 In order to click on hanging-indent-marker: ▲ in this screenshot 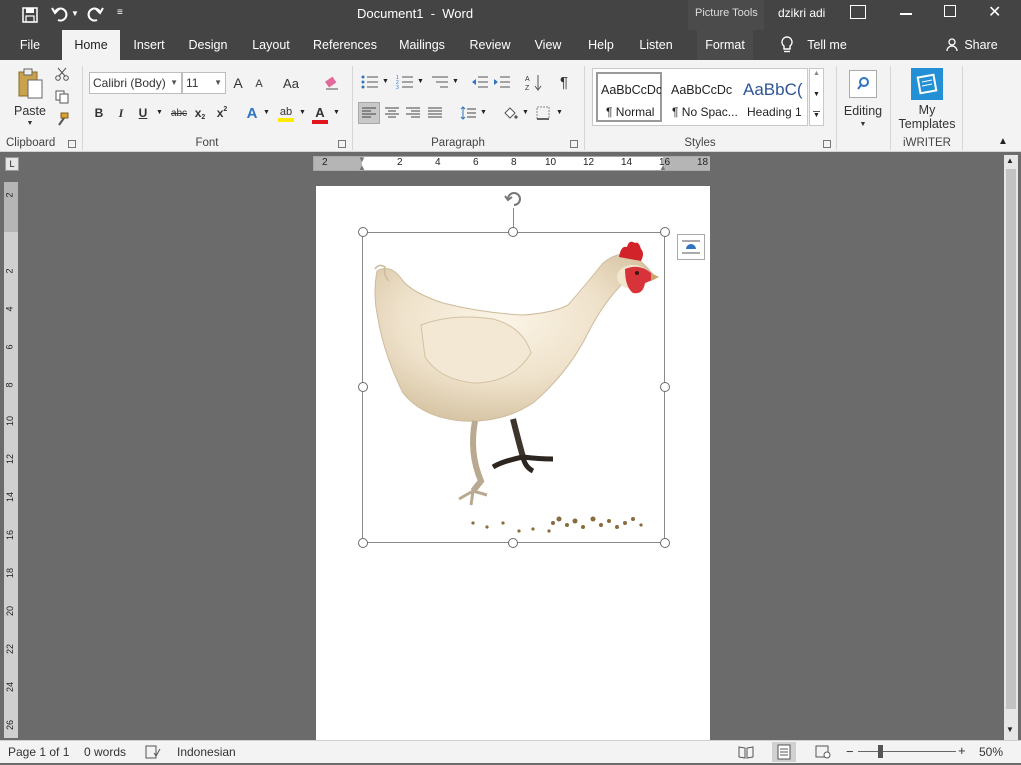, I will do `click(362, 167)`.